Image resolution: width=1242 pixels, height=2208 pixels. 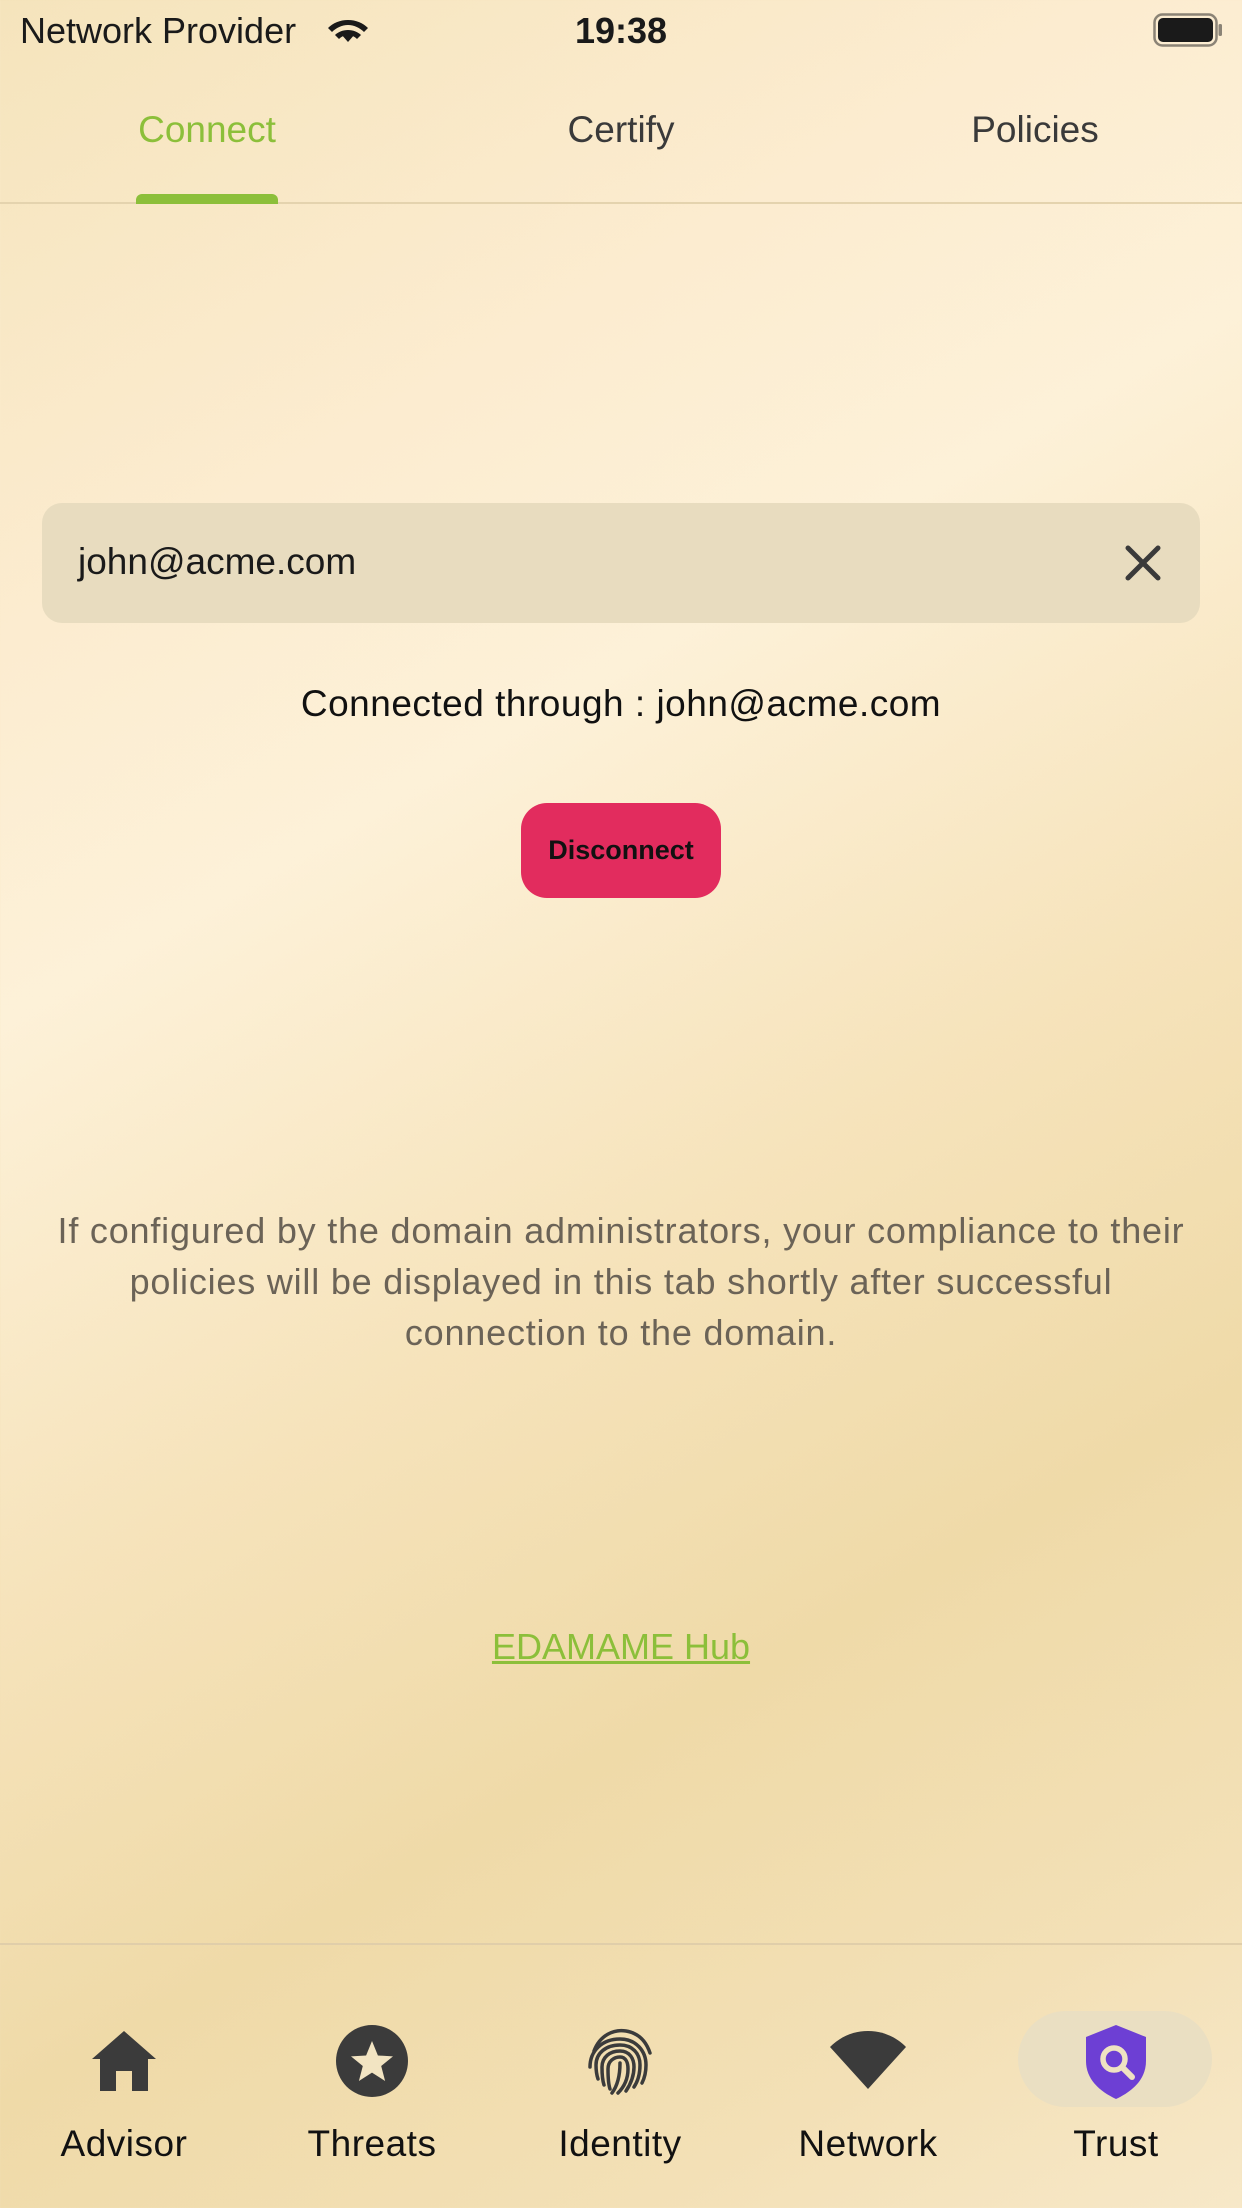 What do you see at coordinates (124, 2143) in the screenshot?
I see `nav-advisor-label: Advisor` at bounding box center [124, 2143].